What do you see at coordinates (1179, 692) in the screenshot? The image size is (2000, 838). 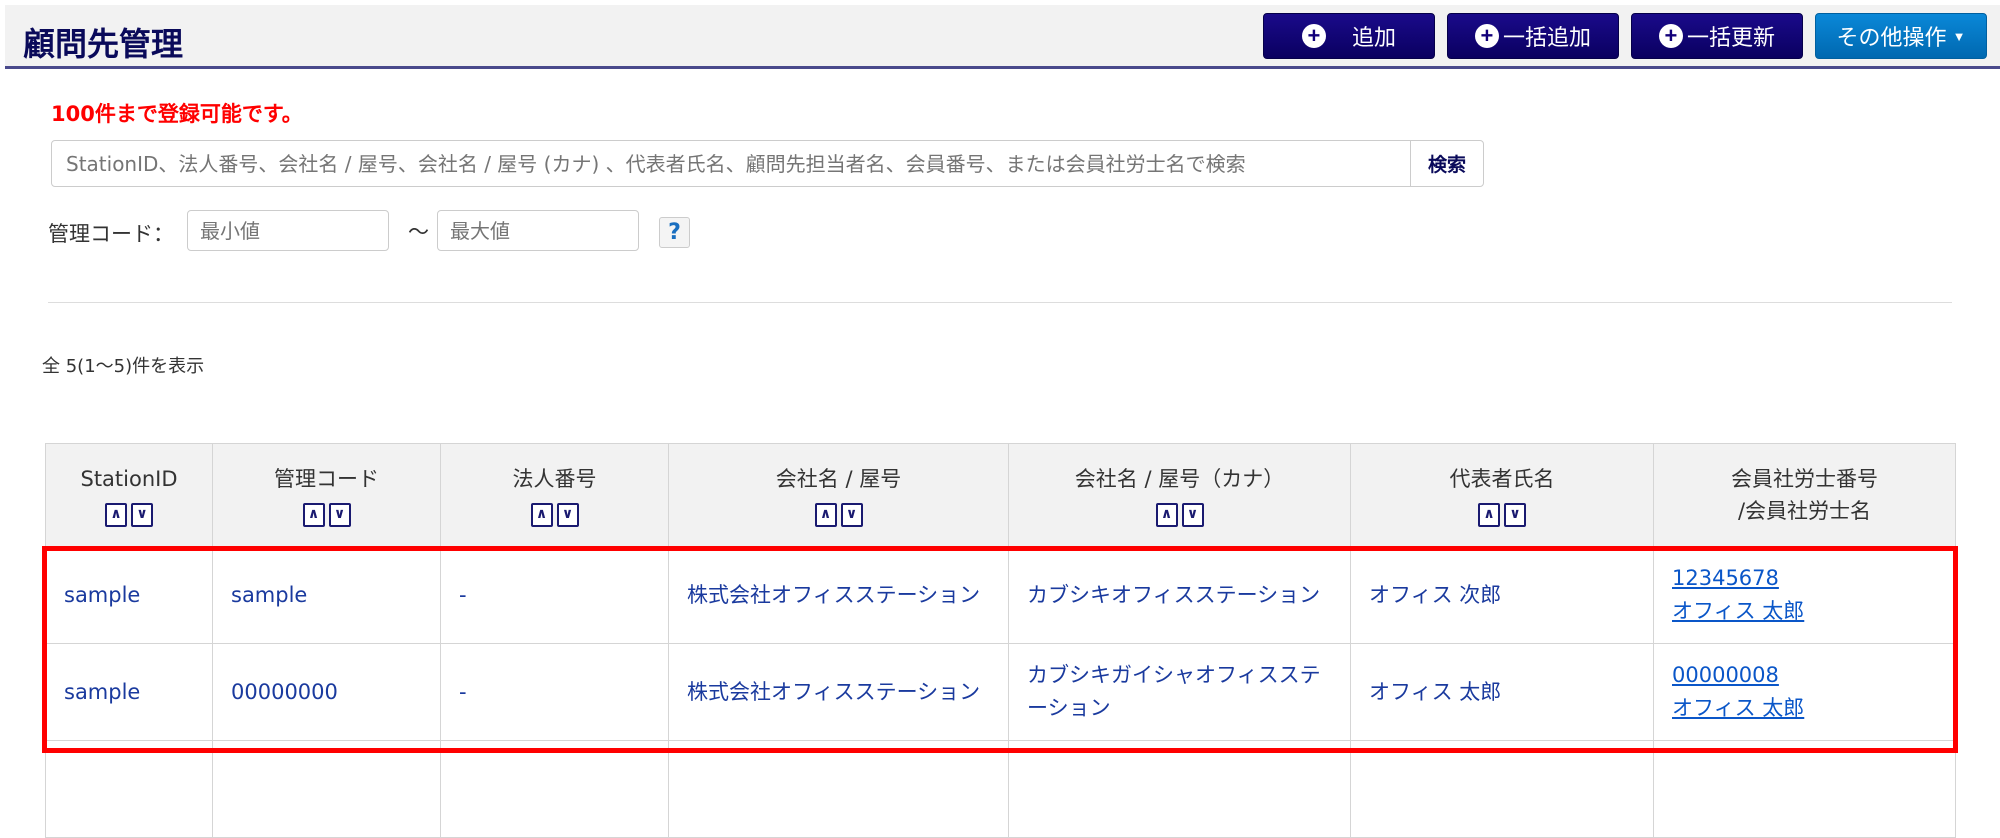 I see `cell-company-kana: カブシキガイシャオフィスステーション` at bounding box center [1179, 692].